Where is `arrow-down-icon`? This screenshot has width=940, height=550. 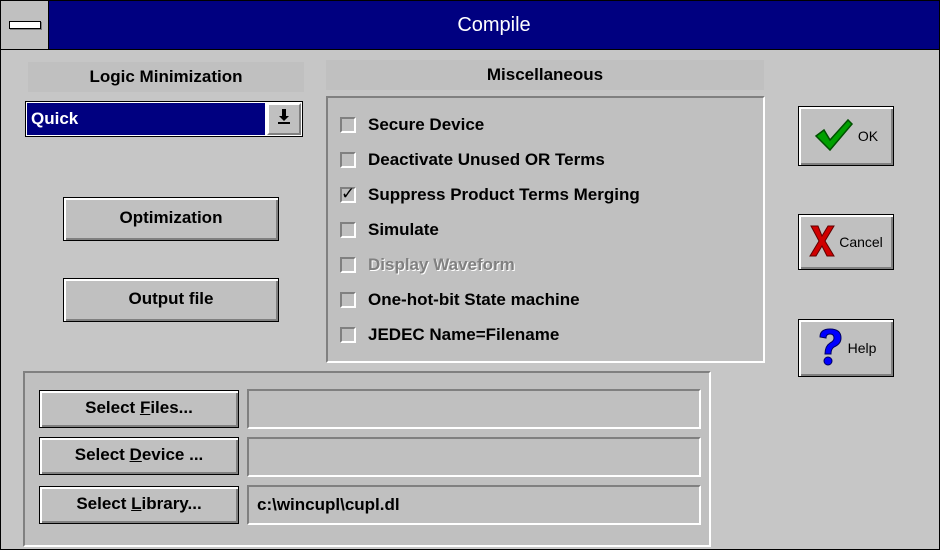
arrow-down-icon is located at coordinates (284, 118).